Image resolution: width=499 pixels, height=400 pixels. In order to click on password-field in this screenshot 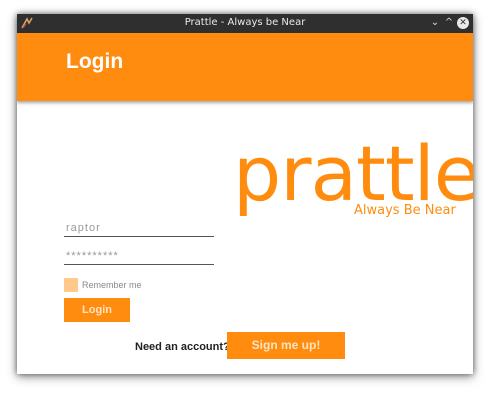, I will do `click(139, 256)`.